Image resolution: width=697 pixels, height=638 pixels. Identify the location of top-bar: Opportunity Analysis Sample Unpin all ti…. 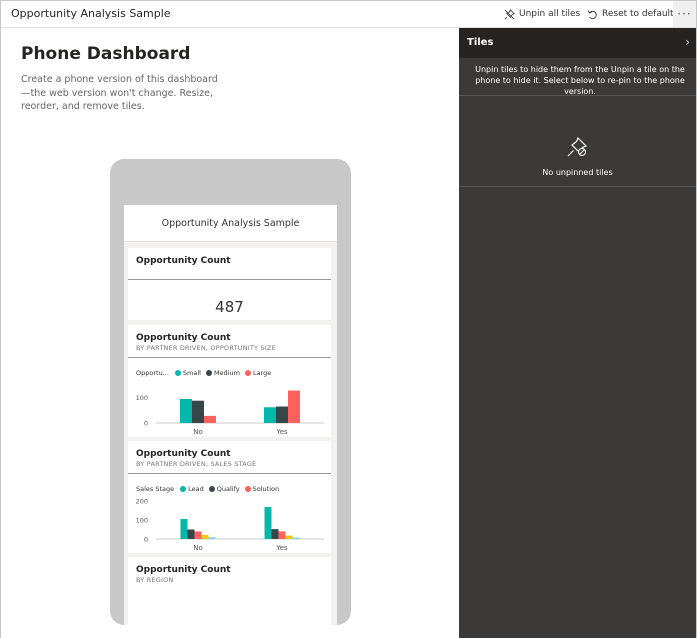
(348, 14).